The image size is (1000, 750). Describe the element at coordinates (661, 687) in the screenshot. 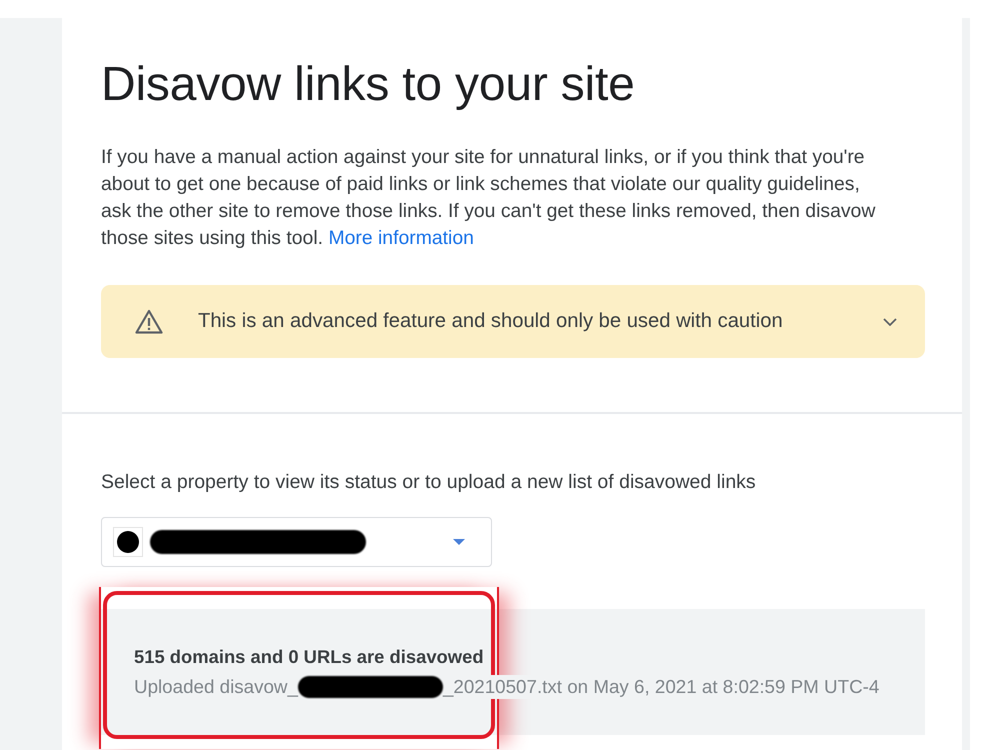

I see `upload-info-text: _20210507.txt on May 6, 2021 at 8:02:59 PM UTC-4` at that location.